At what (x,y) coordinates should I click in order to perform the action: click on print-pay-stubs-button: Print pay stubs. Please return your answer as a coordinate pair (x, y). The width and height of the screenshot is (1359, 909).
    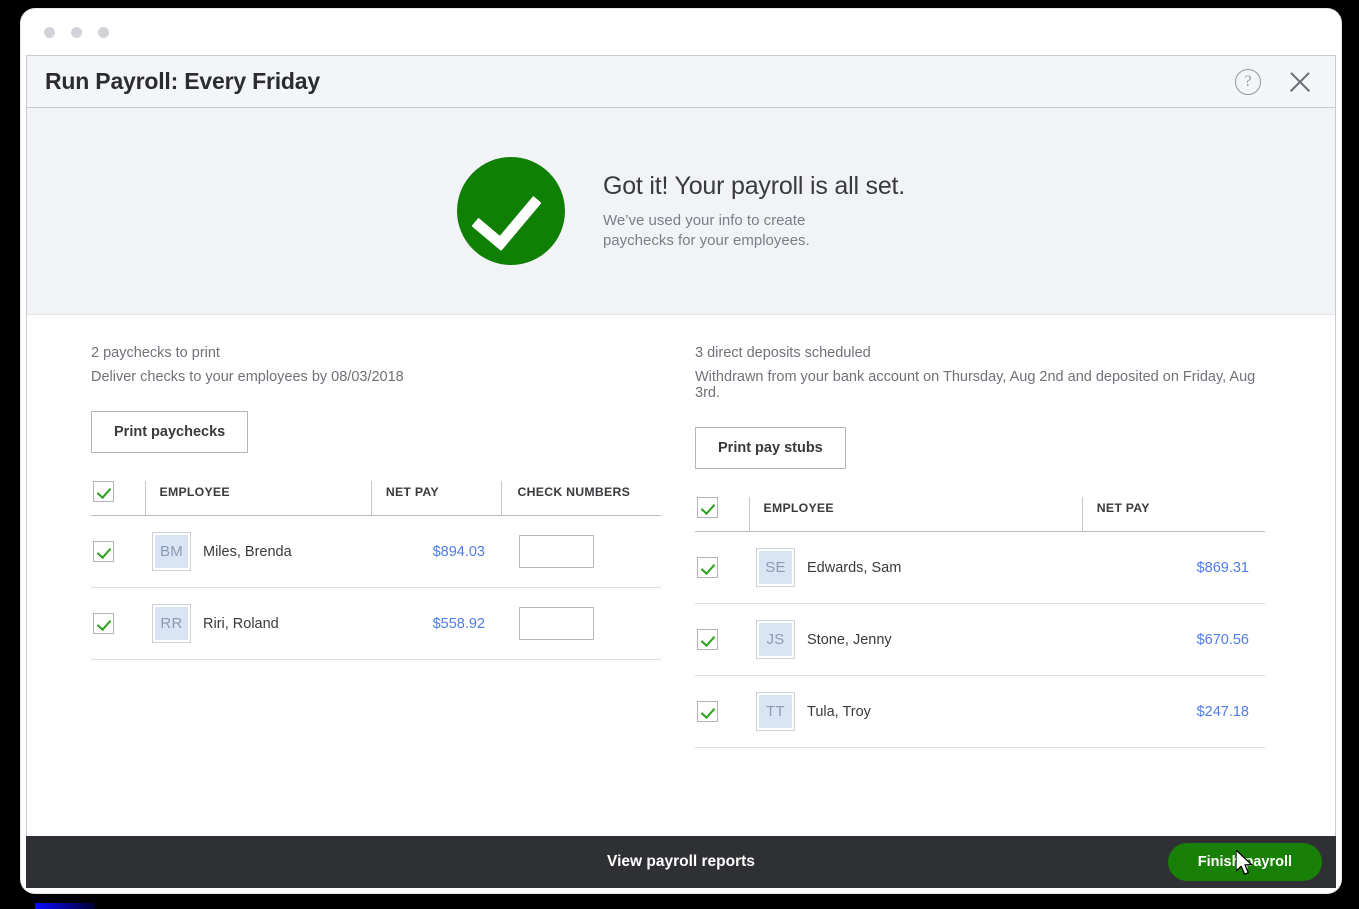
    Looking at the image, I should click on (770, 448).